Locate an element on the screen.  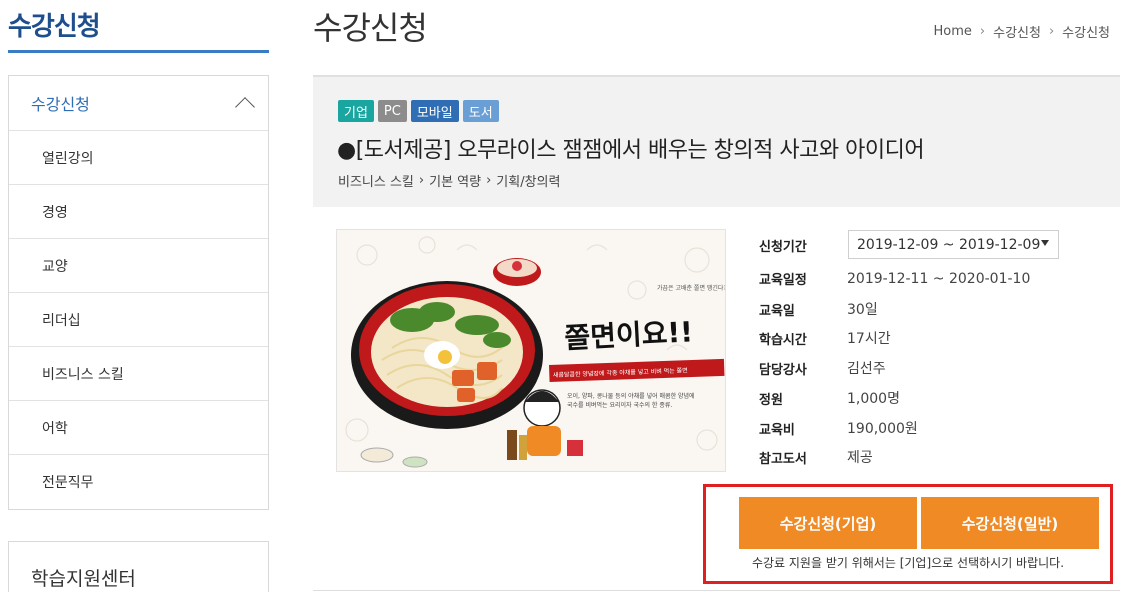
course-category-path: 비즈니스 스킬 › 기본 역량 › 기획/창의력 is located at coordinates (449, 180).